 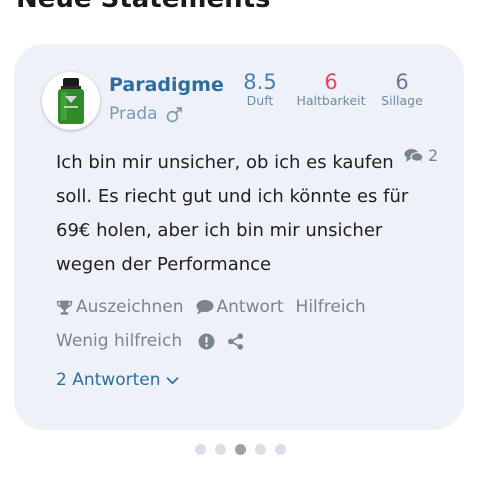 I want to click on rating-sillage-value: 6, so click(x=402, y=82).